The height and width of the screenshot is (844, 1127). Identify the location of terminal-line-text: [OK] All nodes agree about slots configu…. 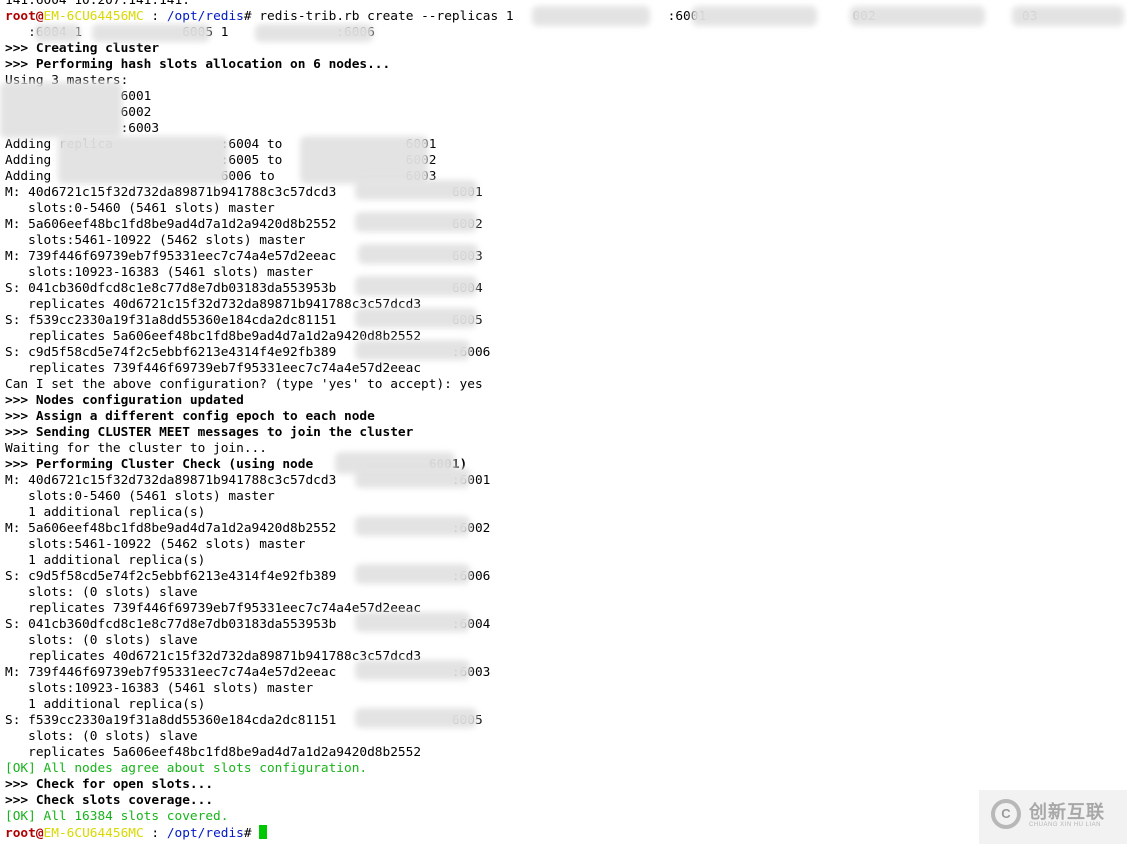
(186, 768).